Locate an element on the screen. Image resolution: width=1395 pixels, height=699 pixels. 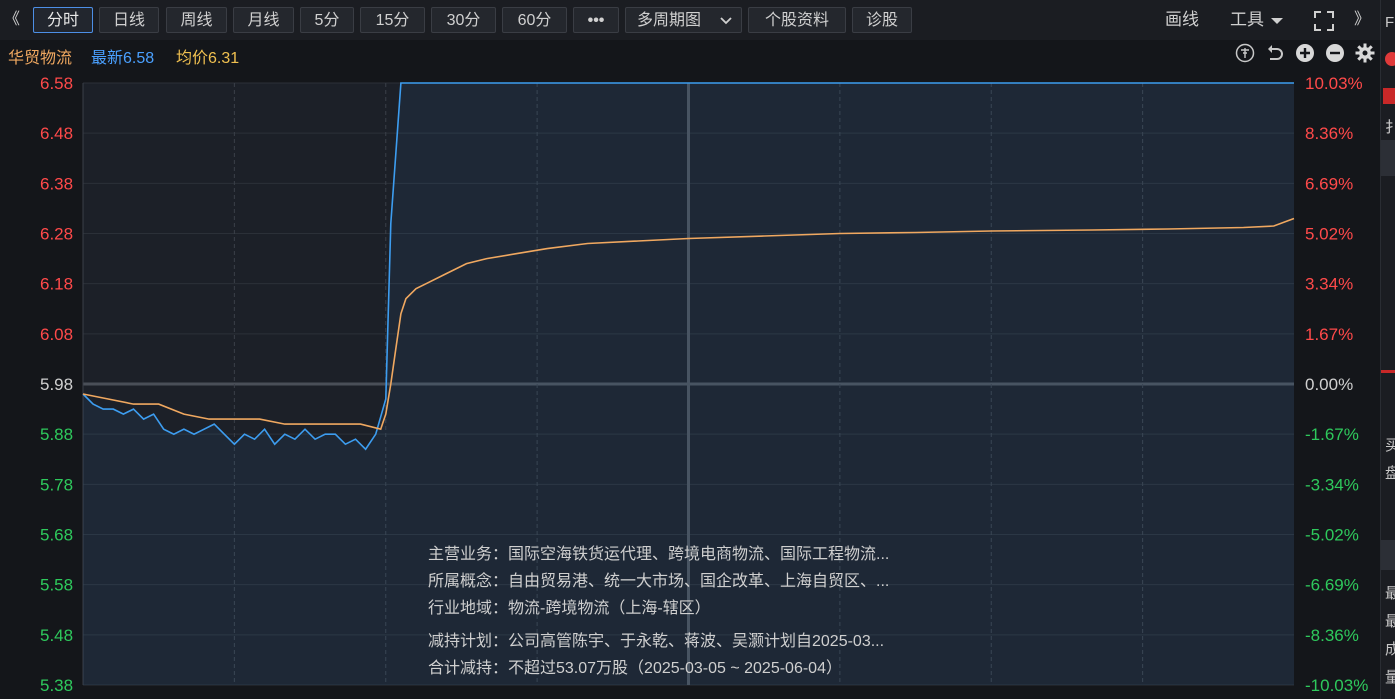
average-price: 均价6.31 is located at coordinates (207, 56).